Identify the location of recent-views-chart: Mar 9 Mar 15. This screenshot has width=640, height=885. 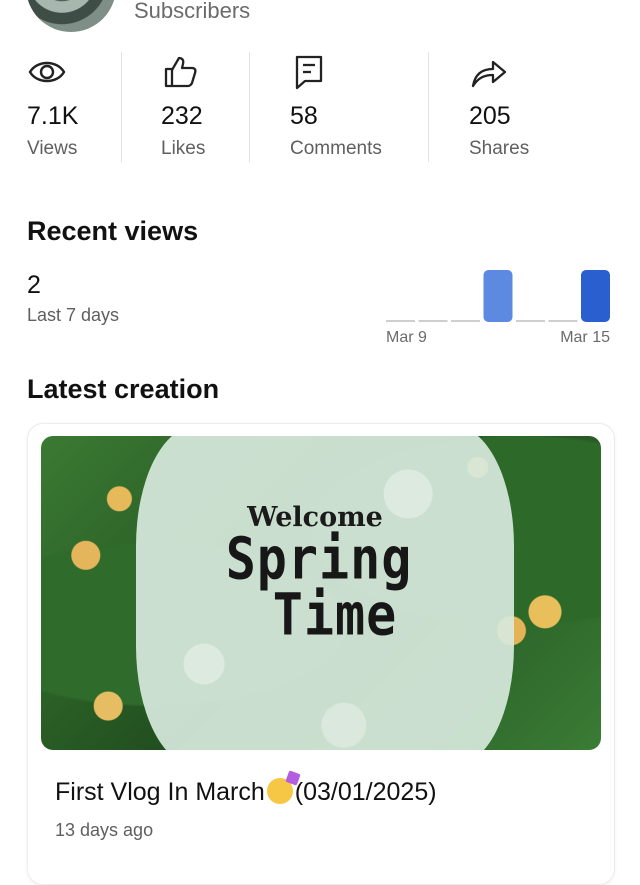
(500, 303).